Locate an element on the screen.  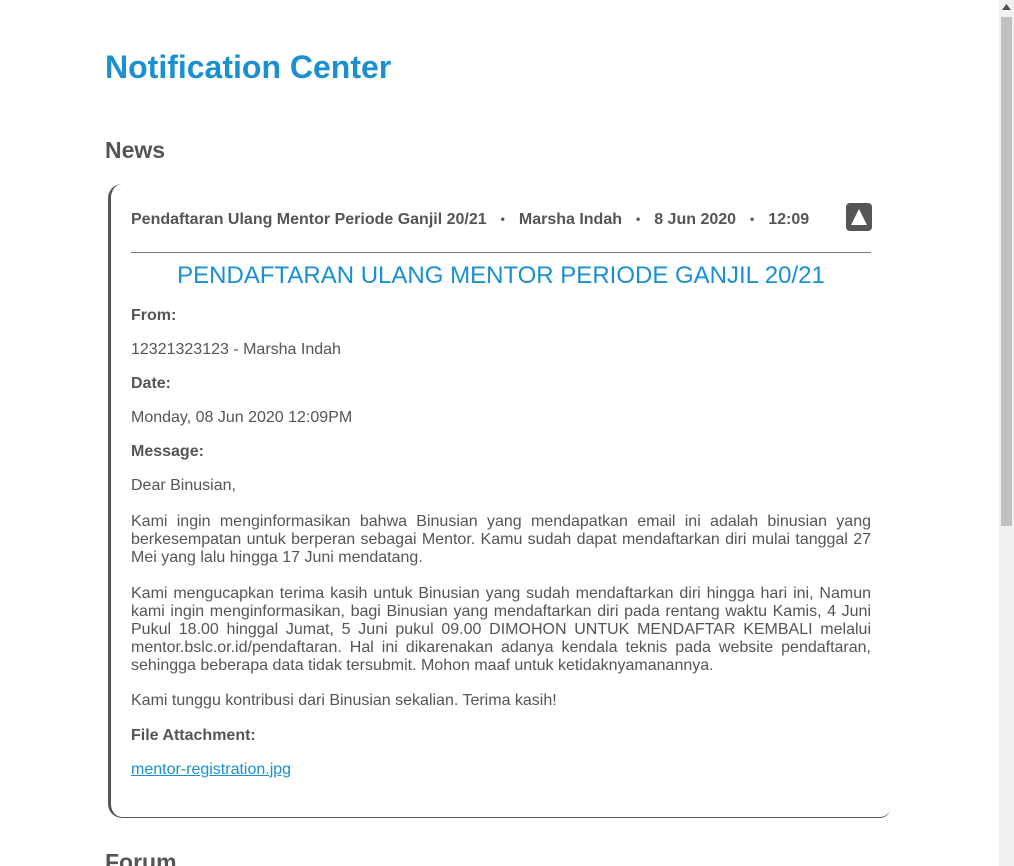
scroll-up-button is located at coordinates (1006, 7).